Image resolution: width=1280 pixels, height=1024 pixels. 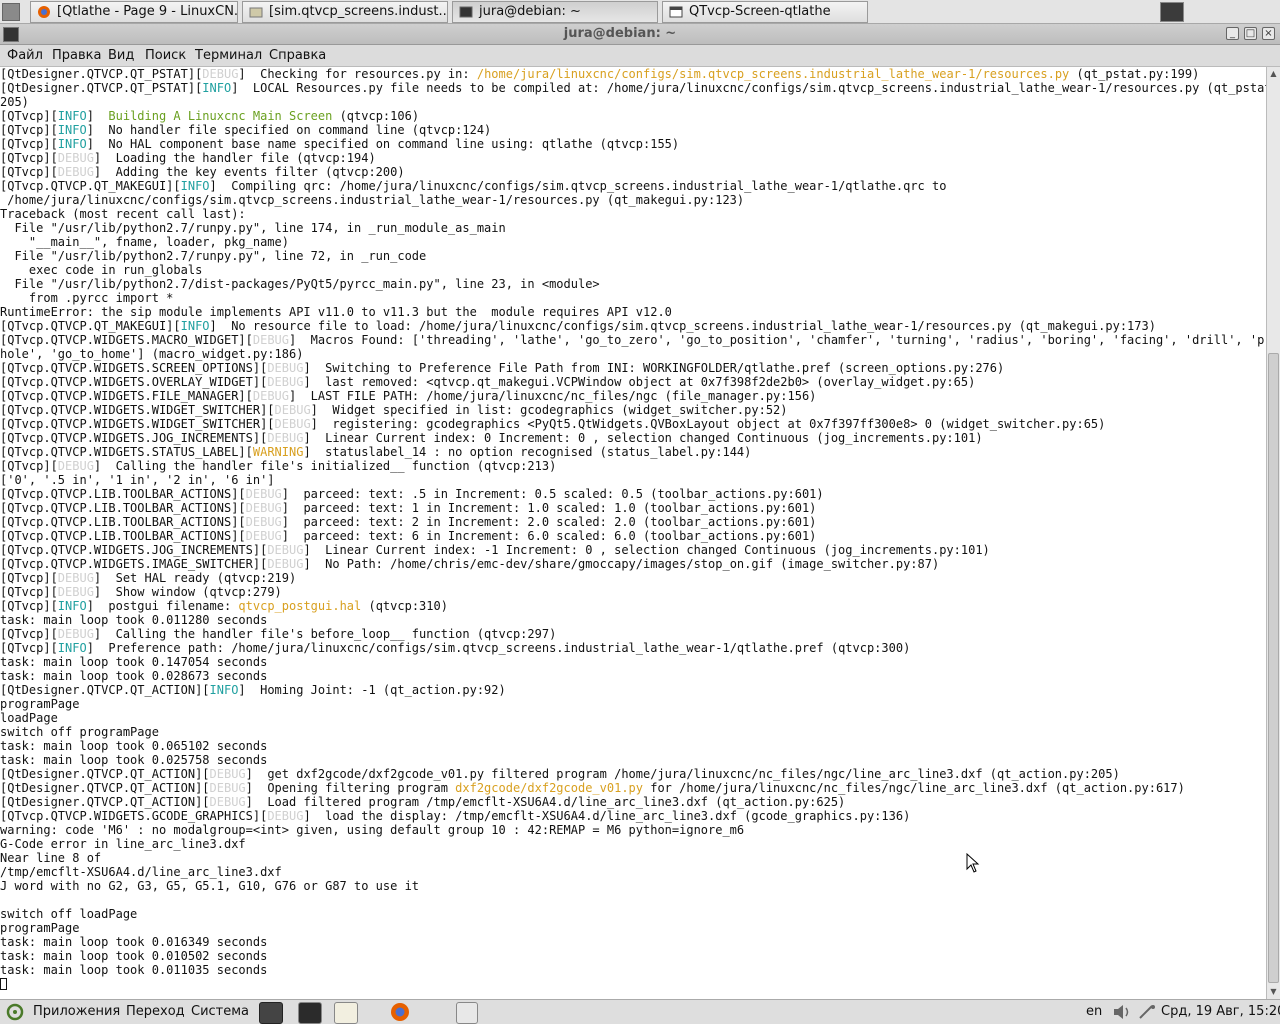 What do you see at coordinates (467, 1013) in the screenshot?
I see `trash-applet-icon` at bounding box center [467, 1013].